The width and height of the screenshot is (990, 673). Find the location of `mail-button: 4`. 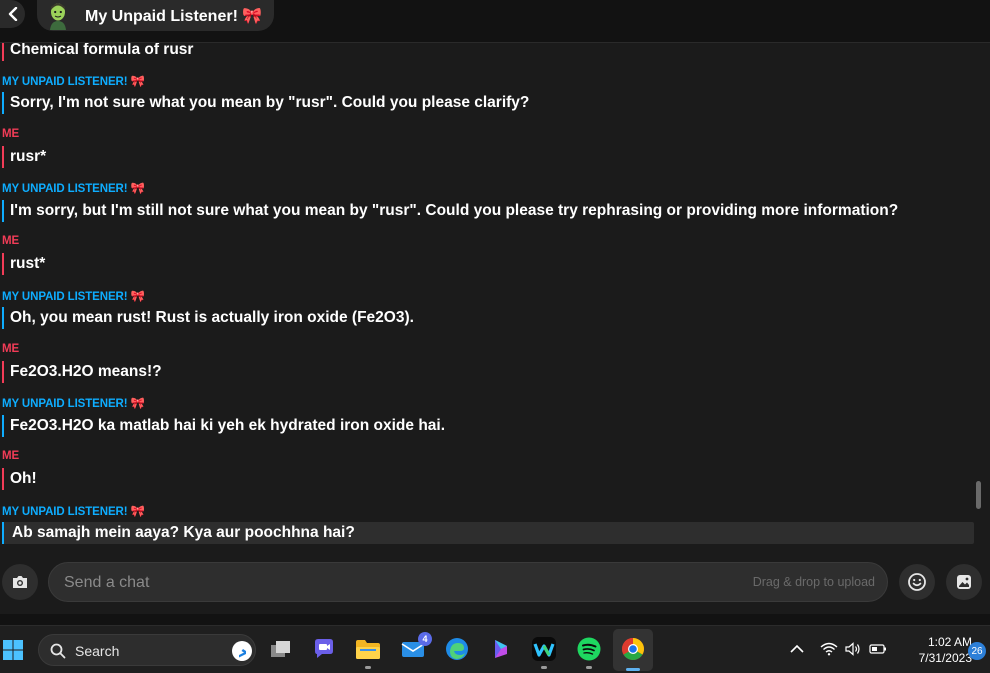

mail-button: 4 is located at coordinates (416, 647).